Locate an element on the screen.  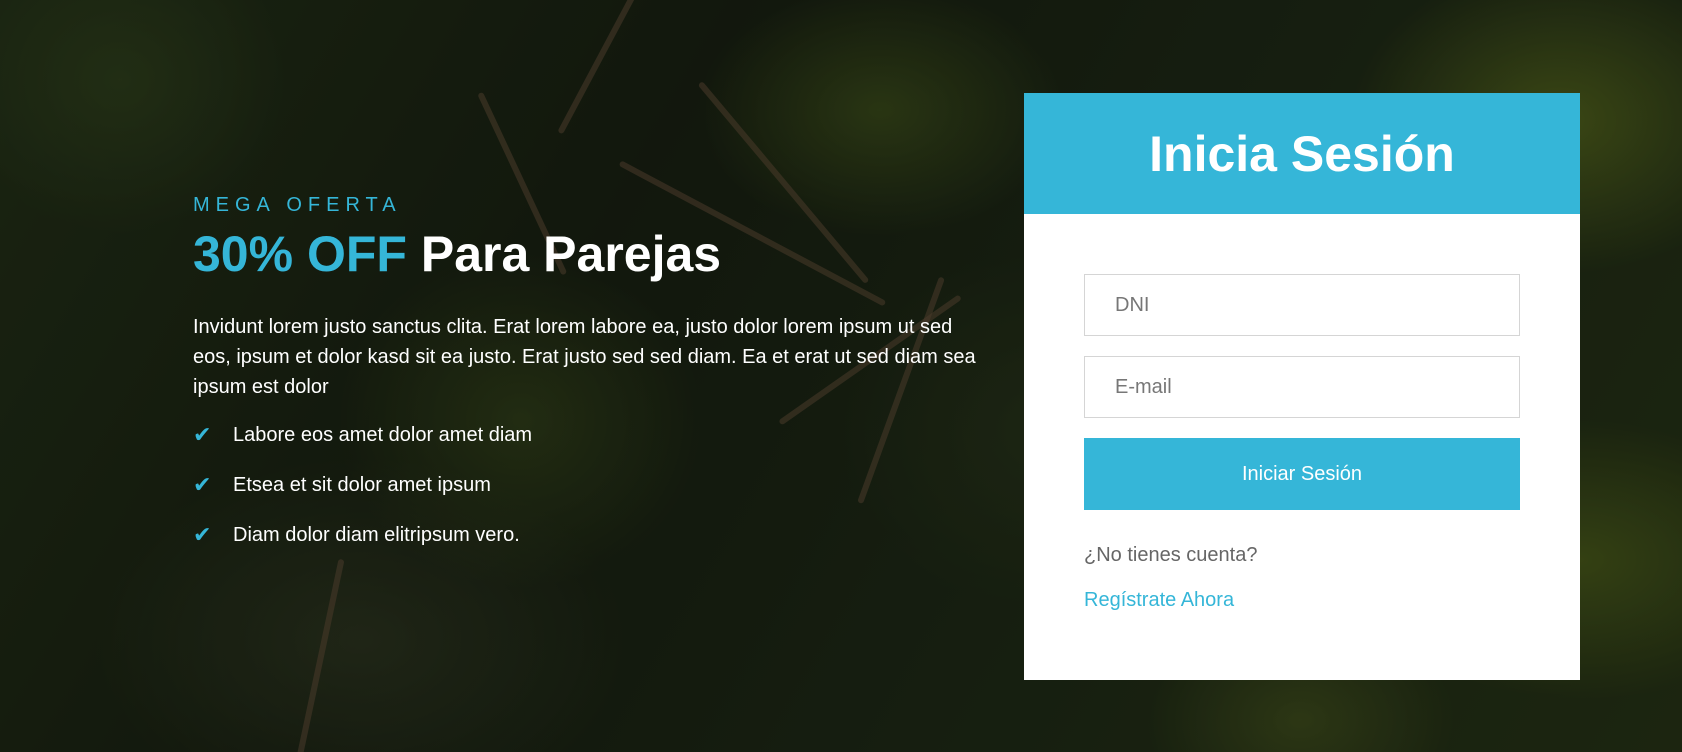
register-link: Regístrate Ahora is located at coordinates (1159, 600).